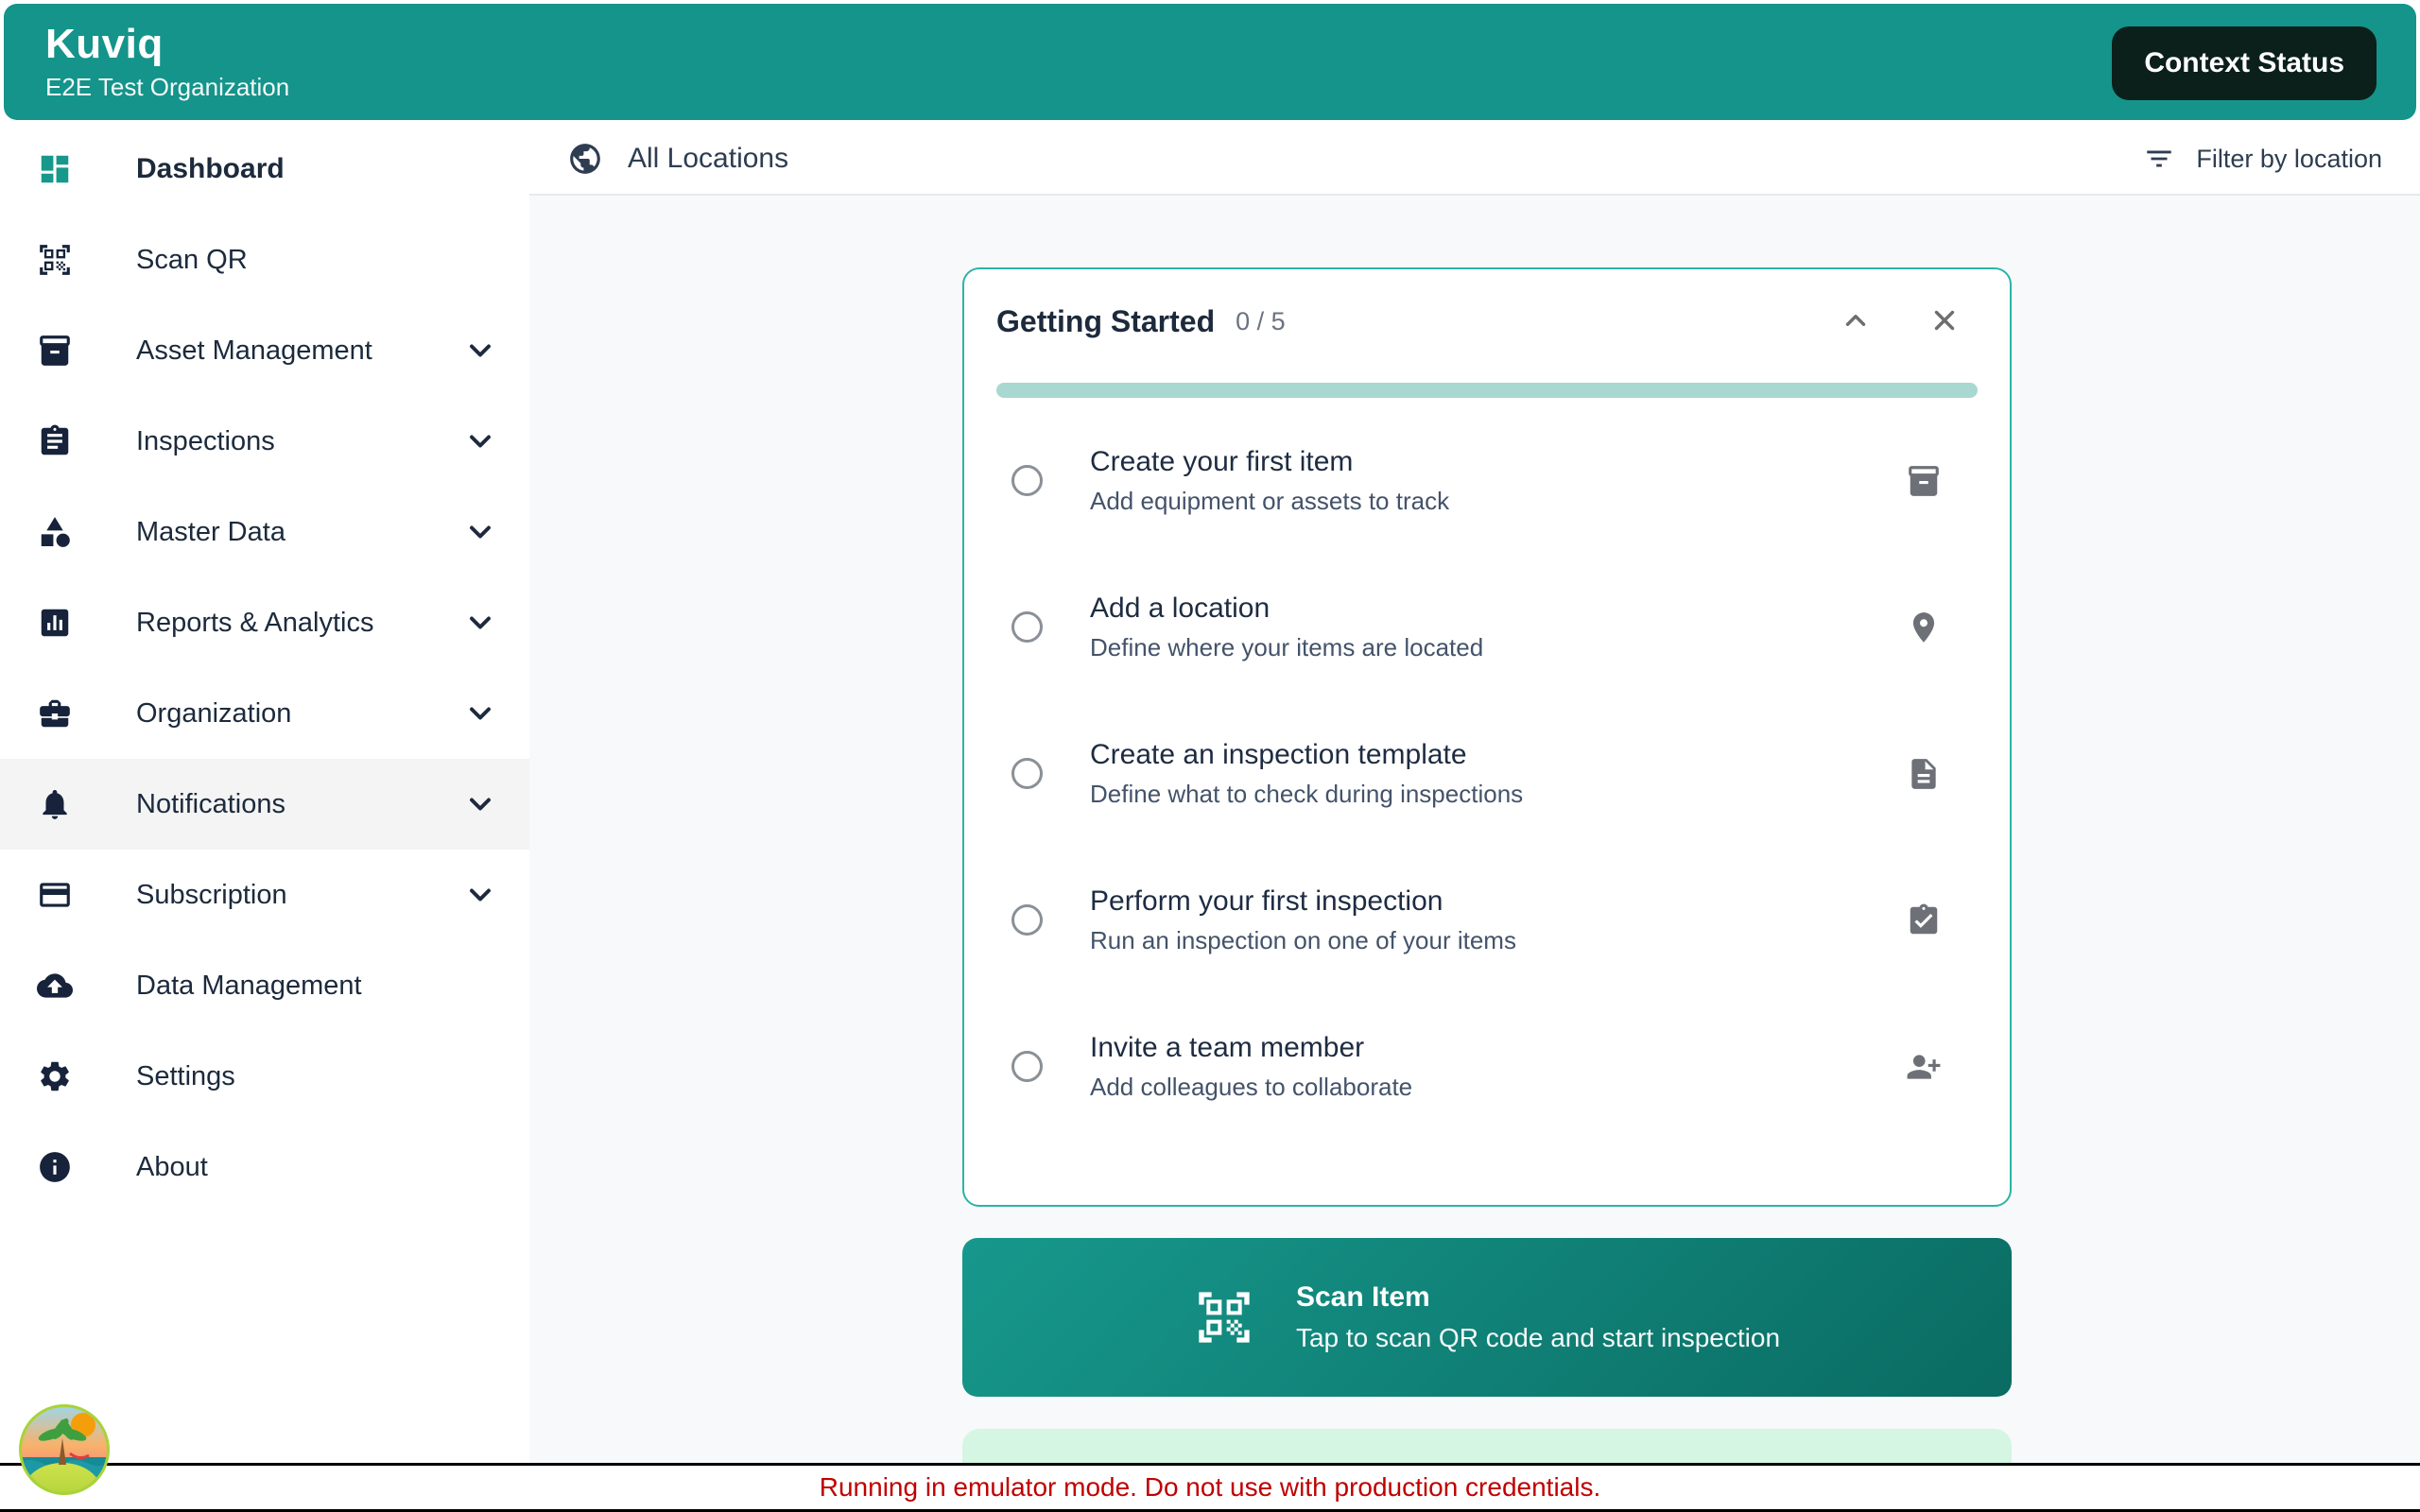 The height and width of the screenshot is (1512, 2420). Describe the element at coordinates (1924, 1067) in the screenshot. I see `person-add-icon` at that location.